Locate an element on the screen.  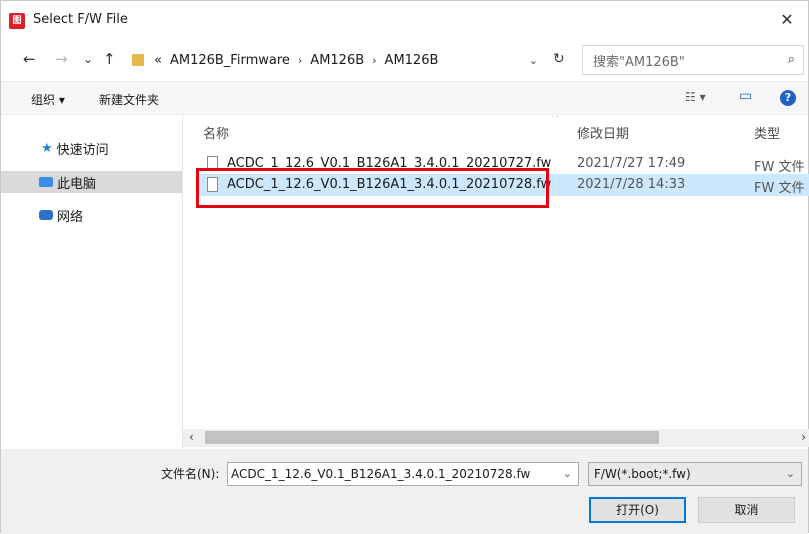
up-arrow-icon: ↑ is located at coordinates (109, 59).